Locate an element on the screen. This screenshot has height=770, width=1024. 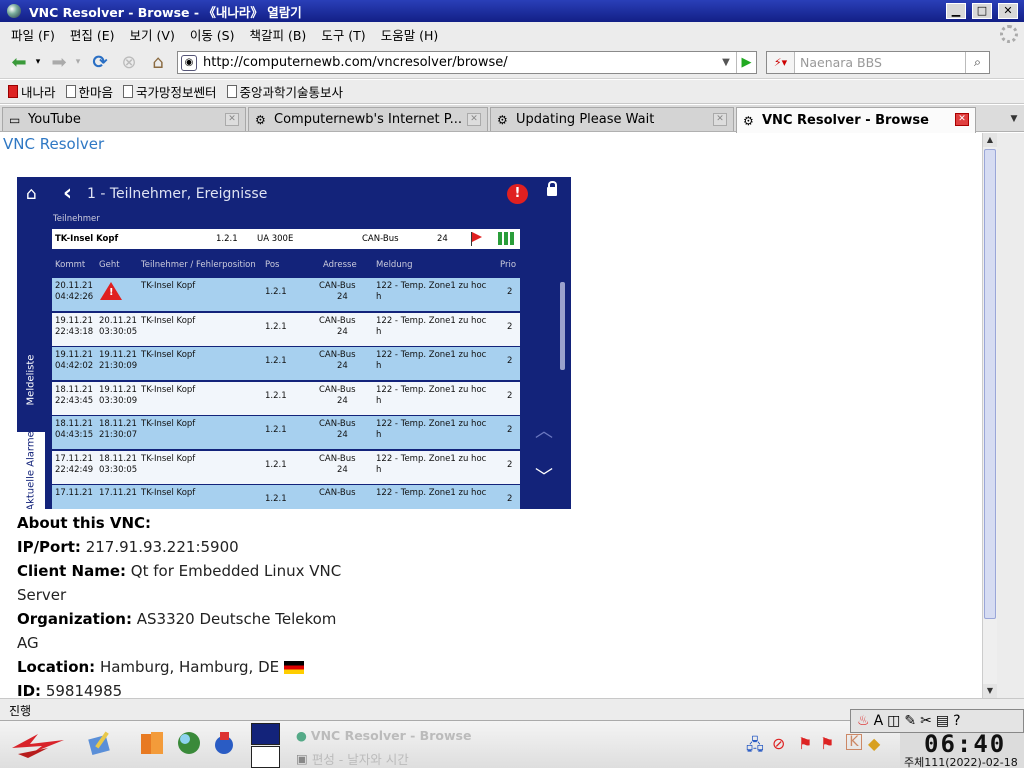
scroll-down-arrow-icon: ▼ is located at coordinates (990, 691).